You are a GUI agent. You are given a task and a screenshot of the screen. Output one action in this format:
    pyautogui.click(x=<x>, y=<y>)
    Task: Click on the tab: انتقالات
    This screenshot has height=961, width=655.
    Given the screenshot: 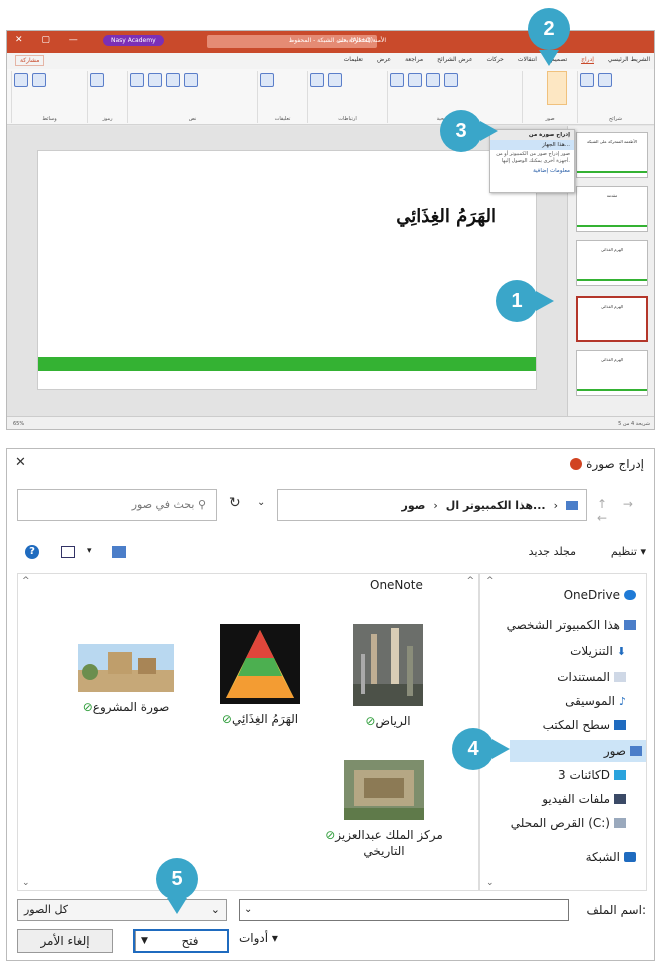 What is the action you would take?
    pyautogui.click(x=527, y=60)
    